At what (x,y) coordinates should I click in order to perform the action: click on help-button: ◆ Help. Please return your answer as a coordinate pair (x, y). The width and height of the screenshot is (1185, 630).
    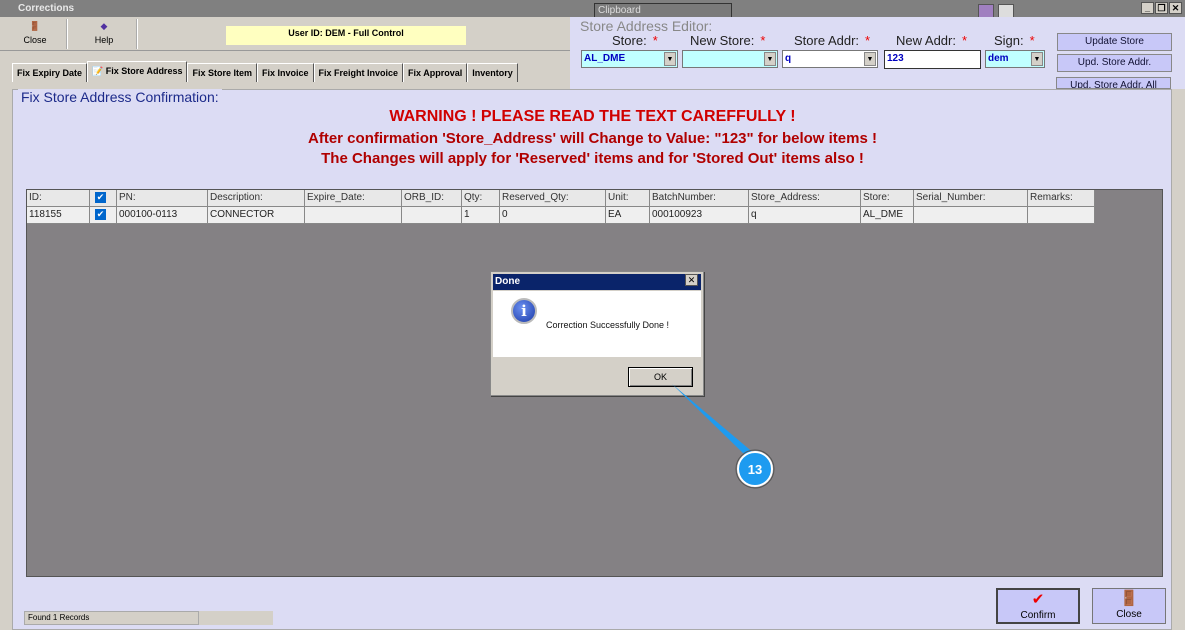
    Looking at the image, I should click on (105, 34).